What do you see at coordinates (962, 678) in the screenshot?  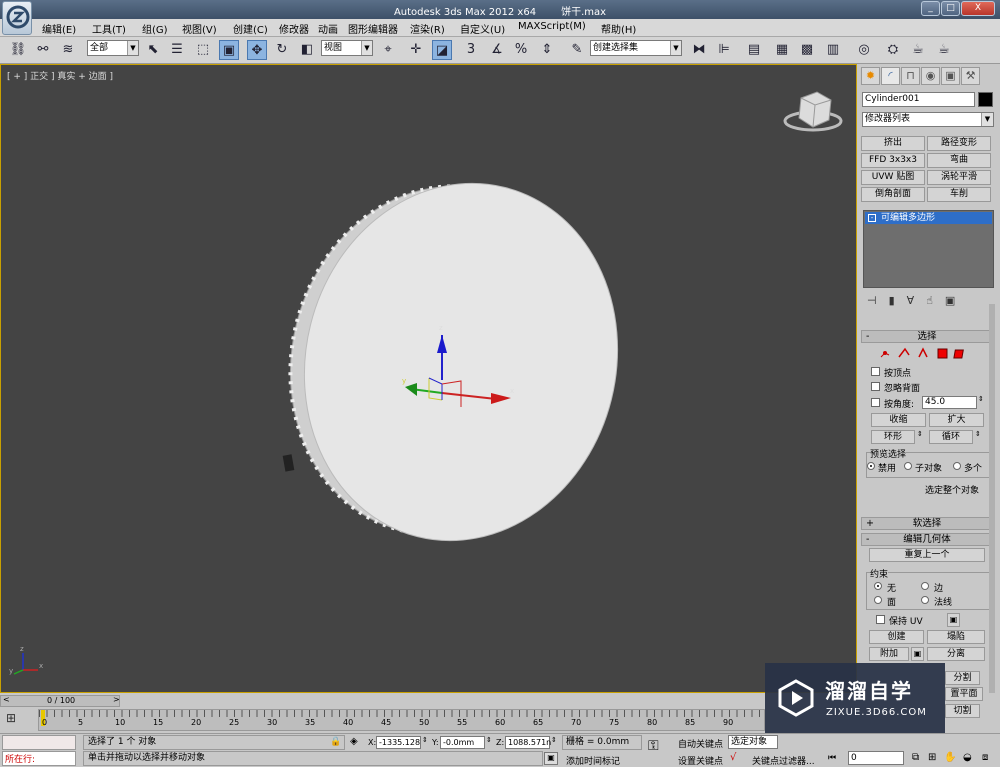 I see `slice-button: 分割` at bounding box center [962, 678].